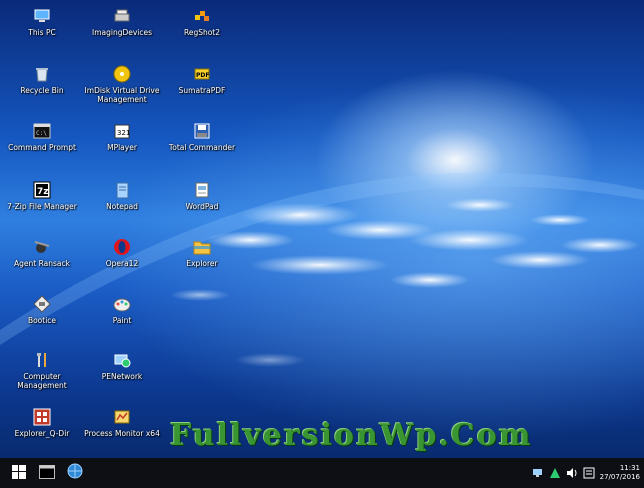  Describe the element at coordinates (42, 147) in the screenshot. I see `icon-label: Command Prompt` at that location.